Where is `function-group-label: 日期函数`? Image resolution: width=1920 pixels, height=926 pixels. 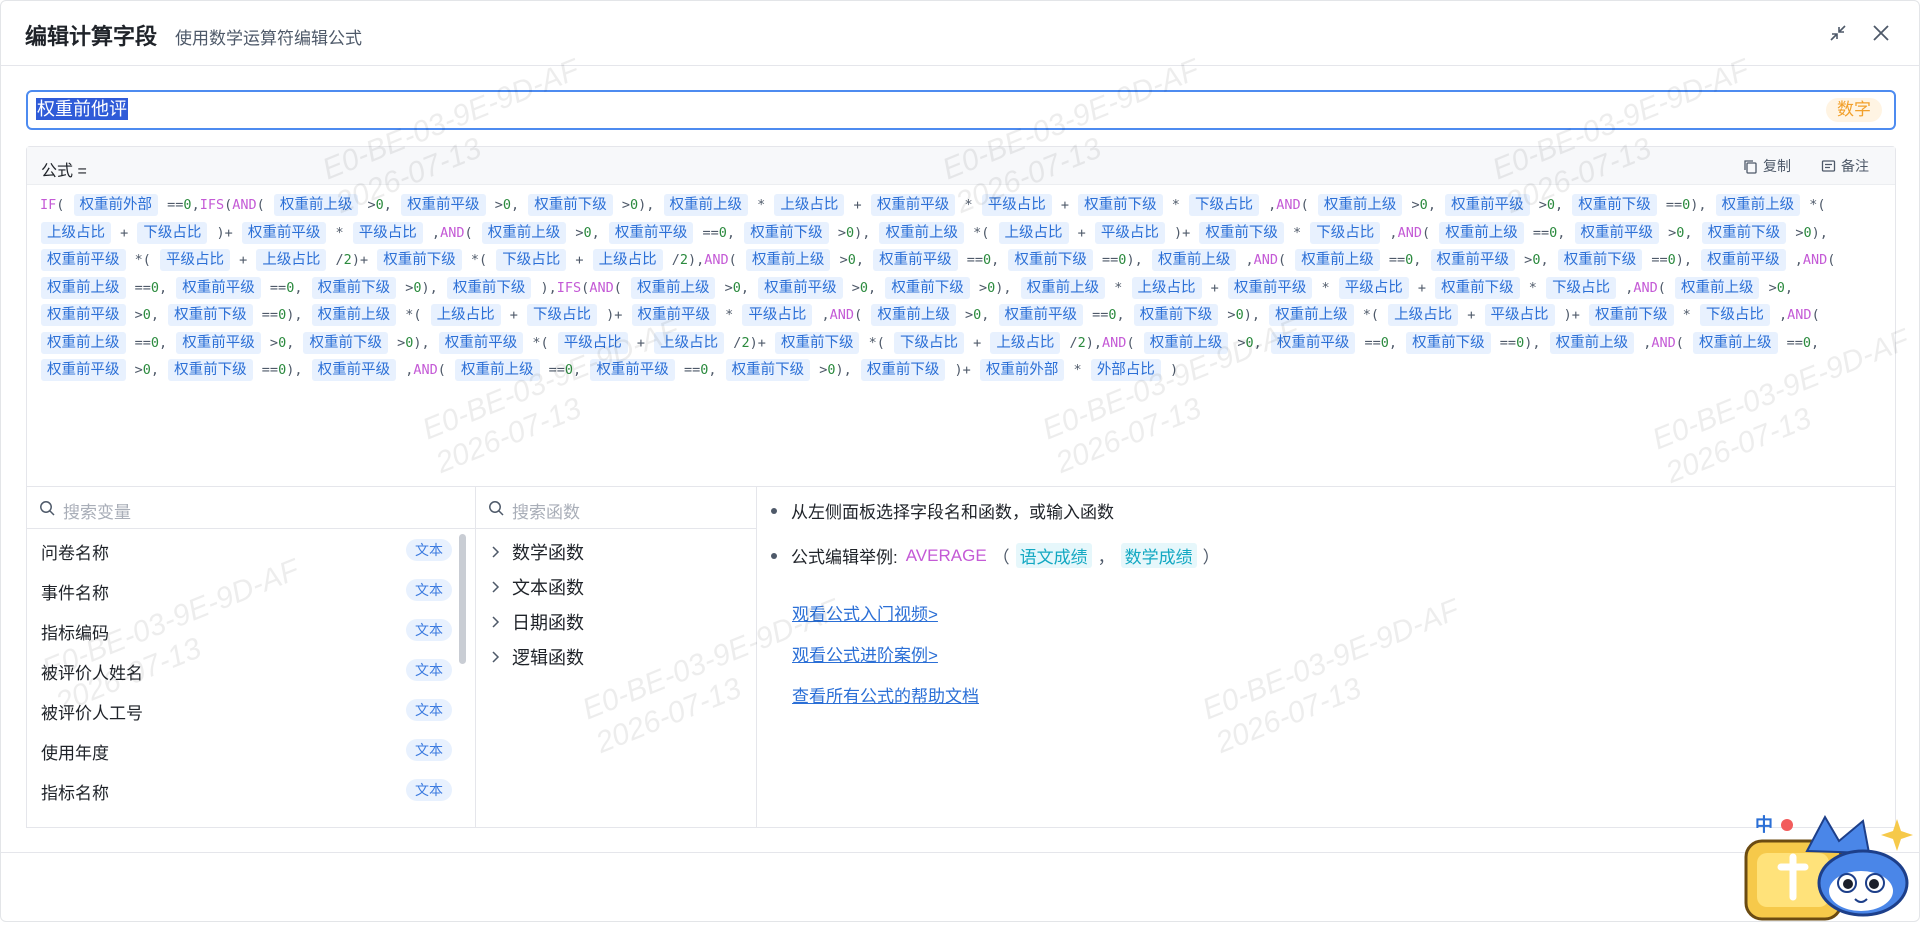
function-group-label: 日期函数 is located at coordinates (548, 623).